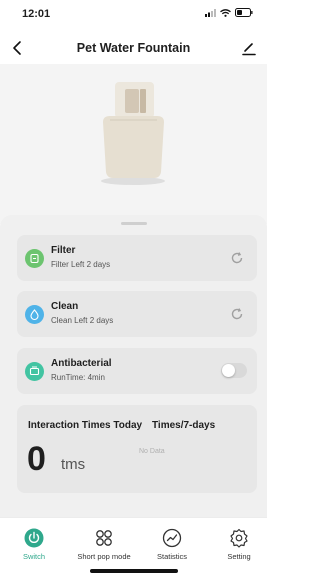  I want to click on page-title: Pet Water Fountain, so click(133, 48).